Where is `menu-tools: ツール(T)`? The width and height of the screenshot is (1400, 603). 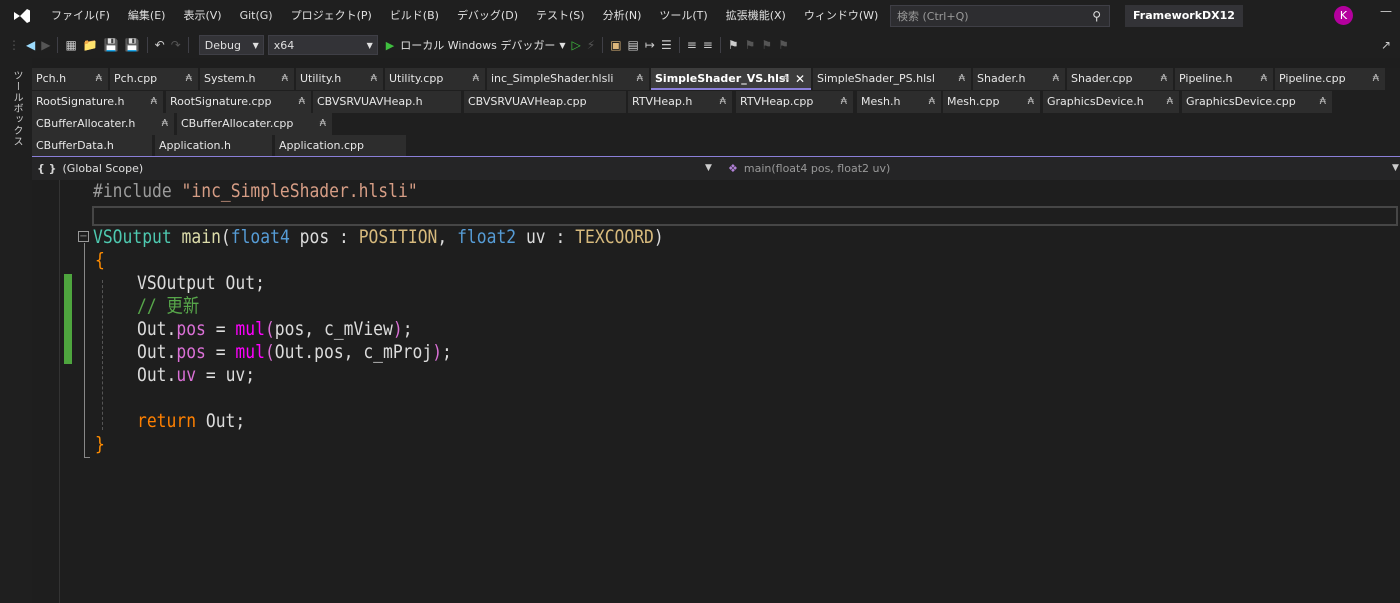
menu-tools: ツール(T) is located at coordinates (683, 16).